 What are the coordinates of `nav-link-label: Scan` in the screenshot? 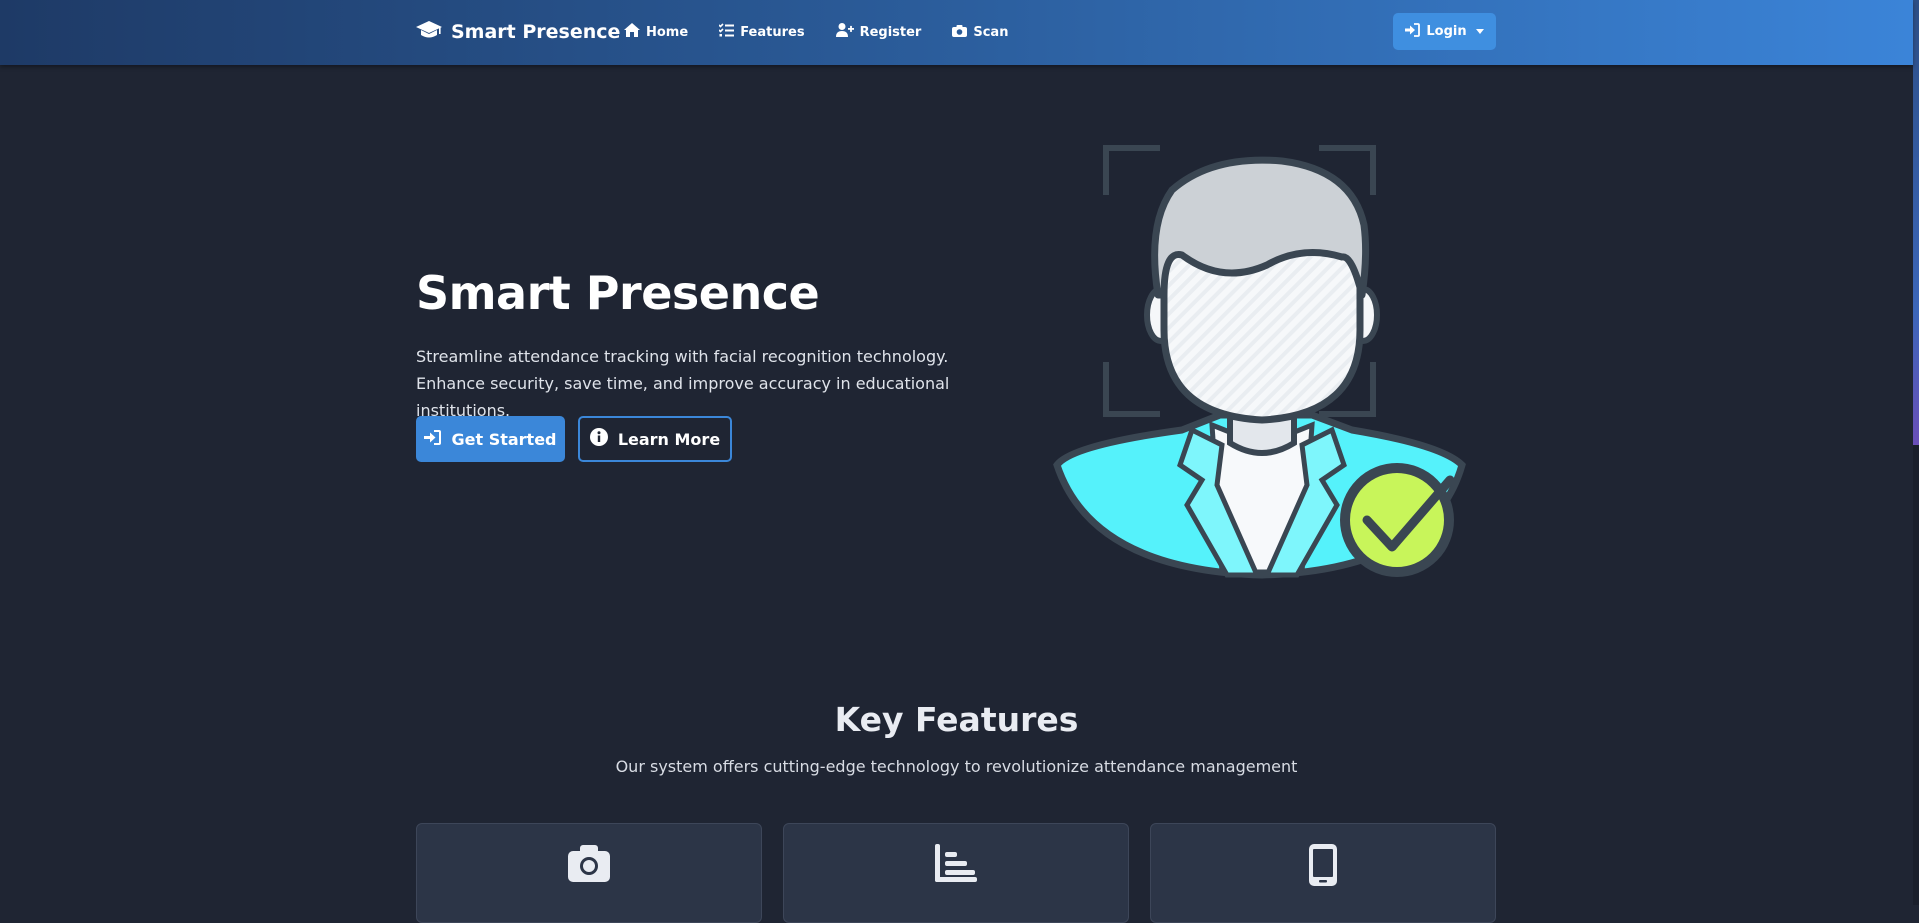 It's located at (991, 32).